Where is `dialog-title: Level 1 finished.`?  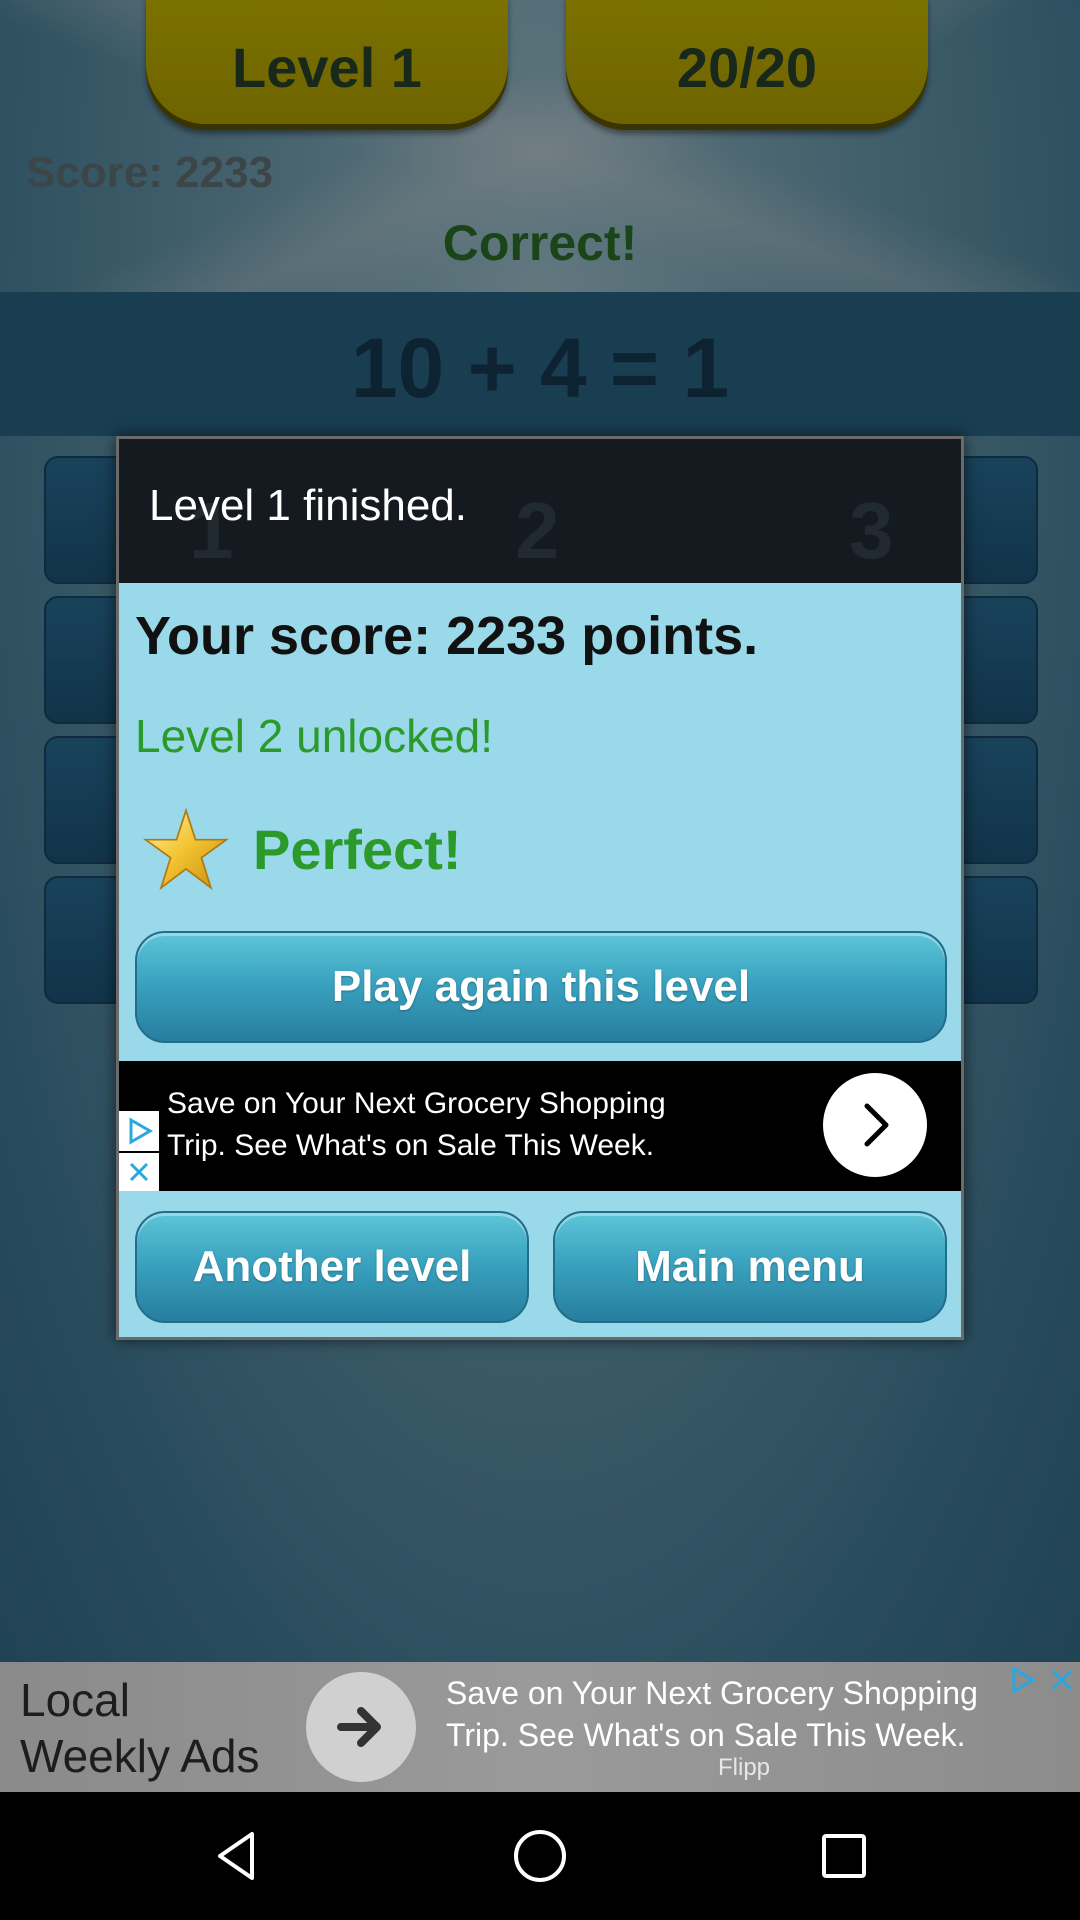
dialog-title: Level 1 finished. is located at coordinates (308, 505).